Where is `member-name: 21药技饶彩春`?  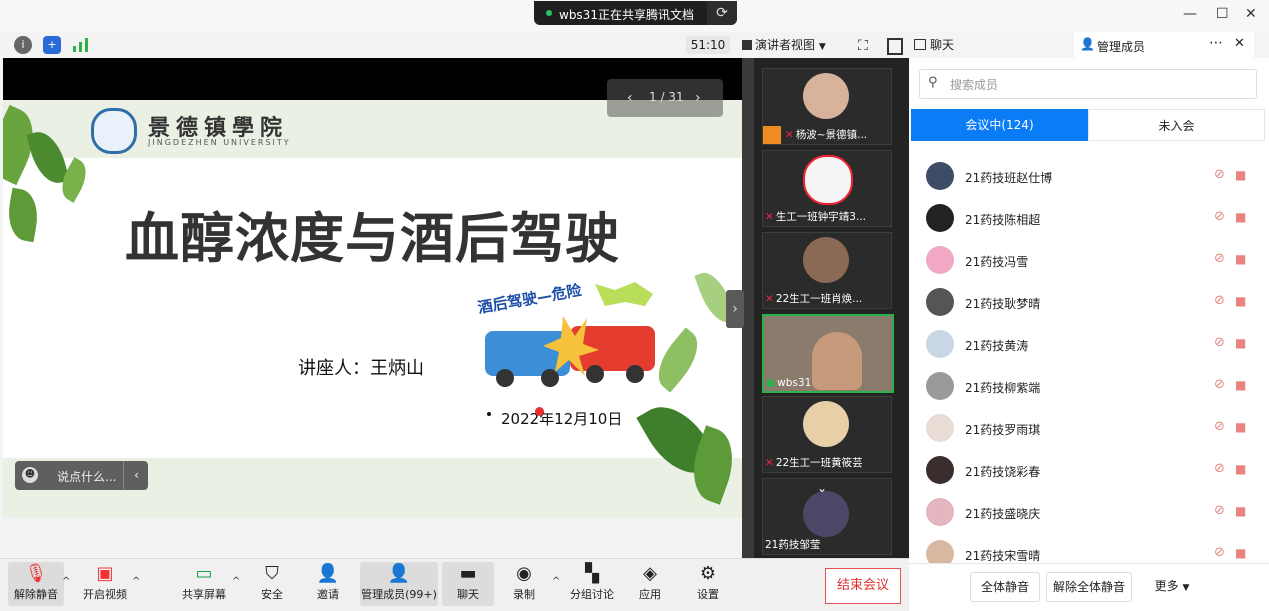
member-name: 21药技饶彩春 is located at coordinates (1003, 472).